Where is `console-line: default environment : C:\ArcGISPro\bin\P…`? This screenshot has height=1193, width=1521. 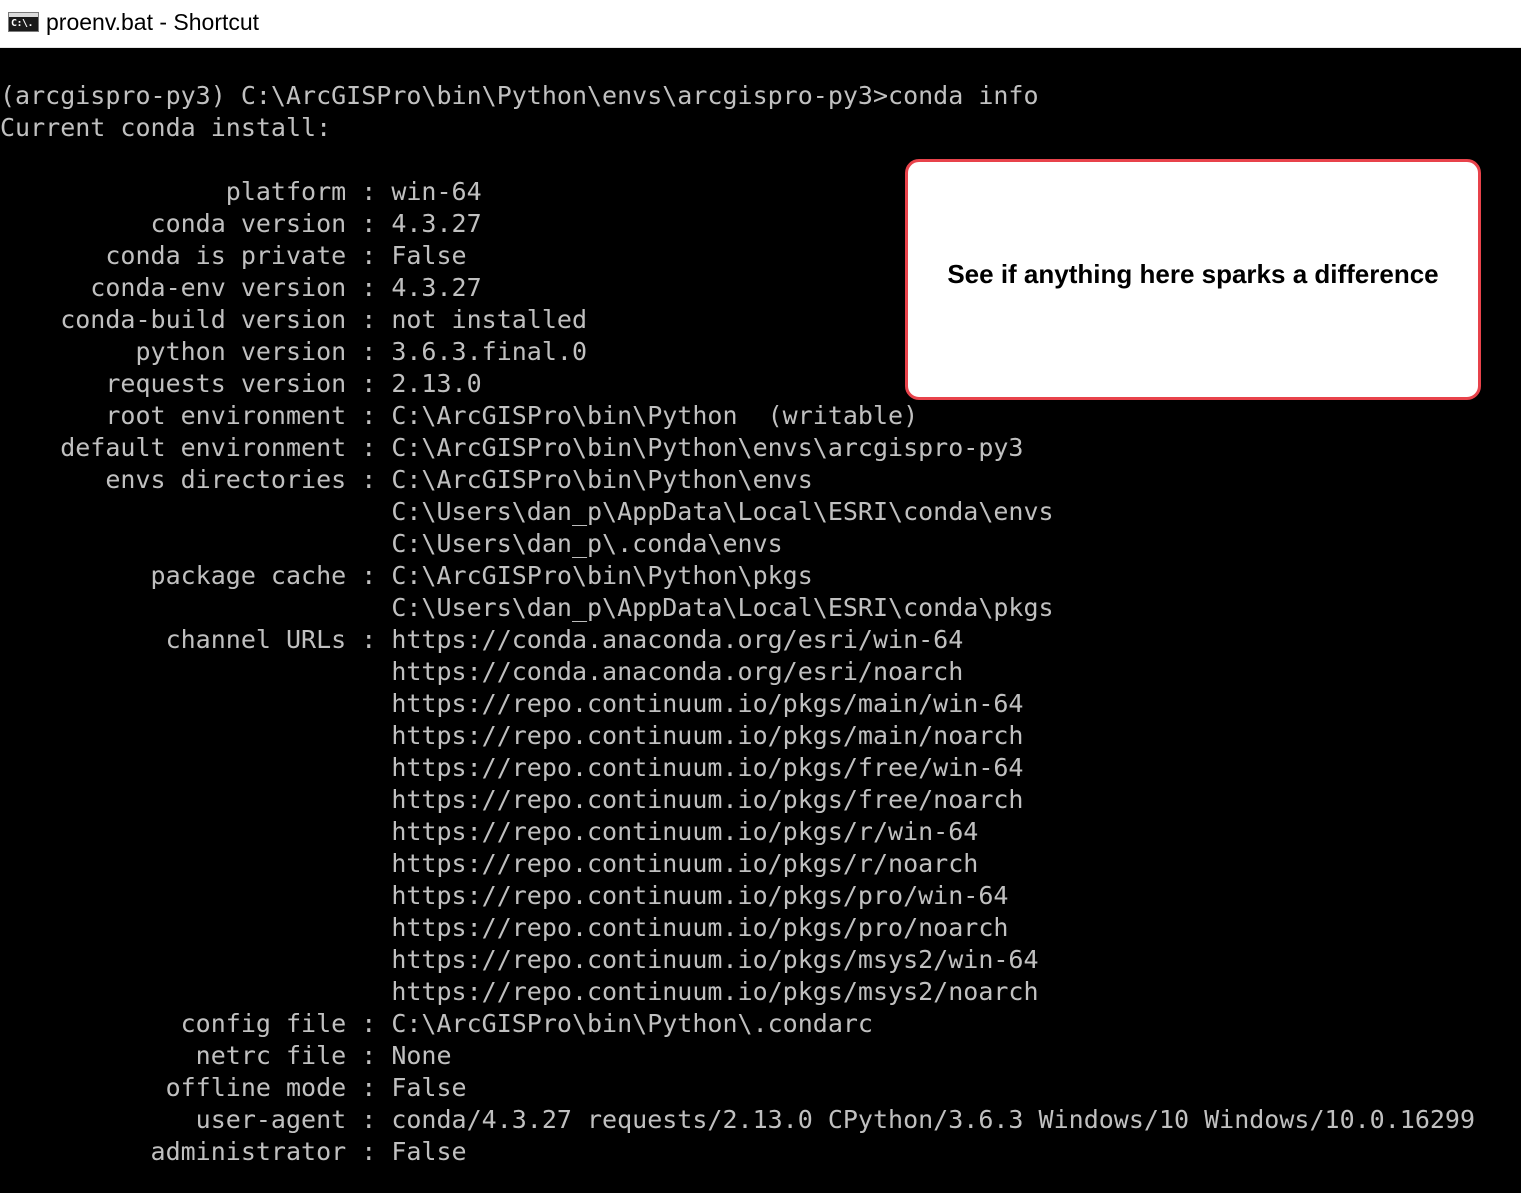
console-line: default environment : C:\ArcGISPro\bin\P… is located at coordinates (512, 447).